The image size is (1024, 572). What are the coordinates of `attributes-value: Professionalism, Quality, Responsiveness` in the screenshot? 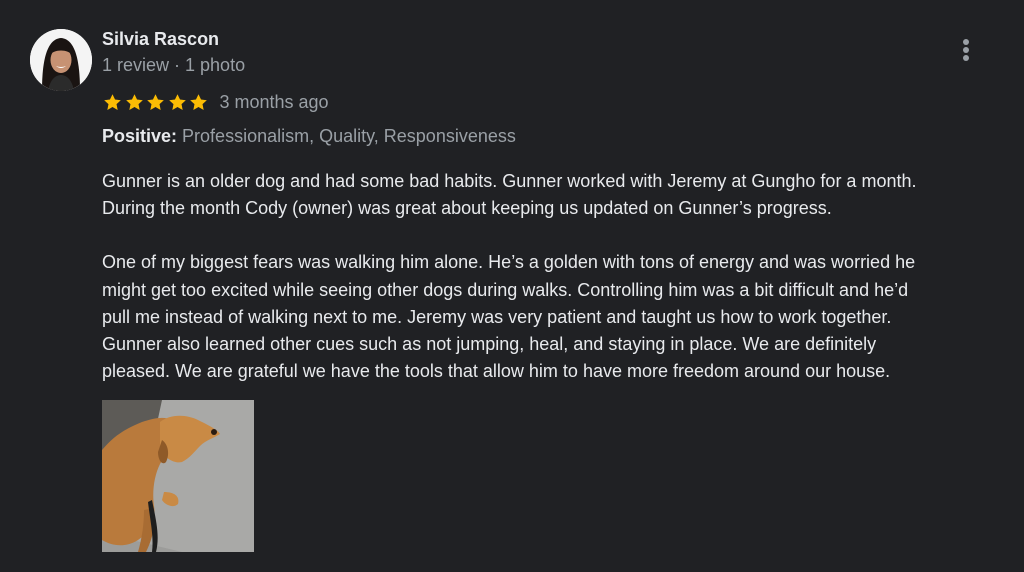 It's located at (349, 136).